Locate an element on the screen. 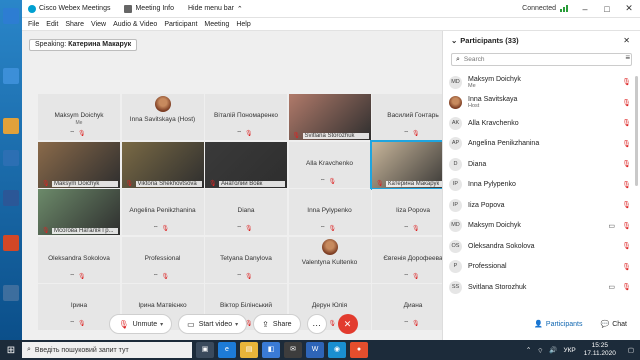  participant-list-item: MD Maksym Doichyk Me 🎙 is located at coordinates (541, 82).